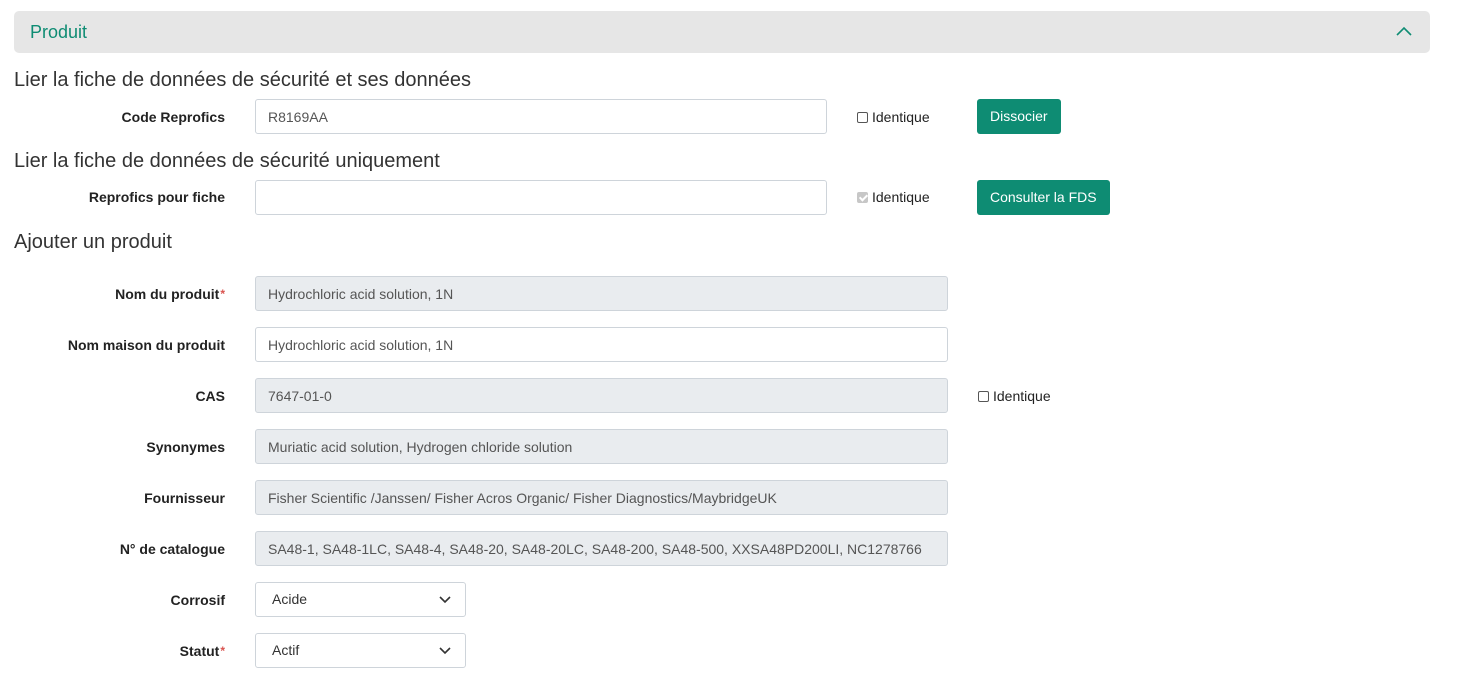  What do you see at coordinates (1043, 197) in the screenshot?
I see `consulter-fds-button: Consulter la FDS` at bounding box center [1043, 197].